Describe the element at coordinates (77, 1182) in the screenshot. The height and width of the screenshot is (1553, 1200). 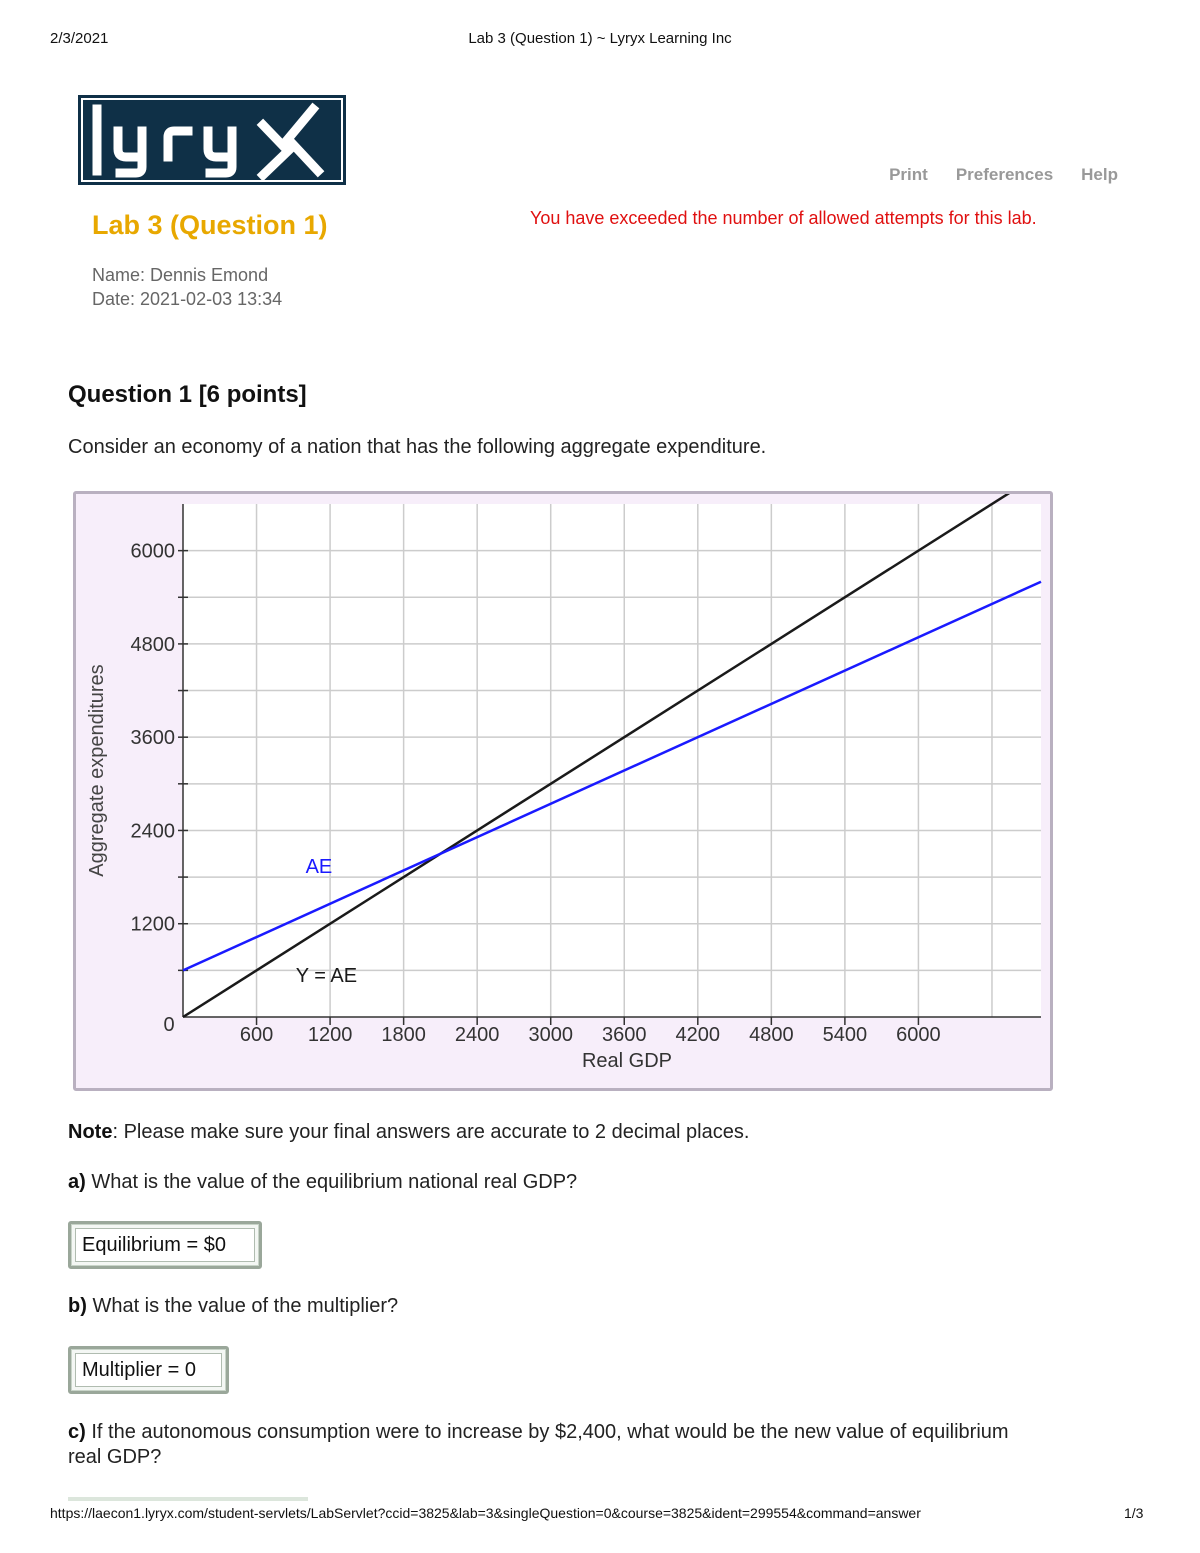
I see `part-a-label: a)` at that location.